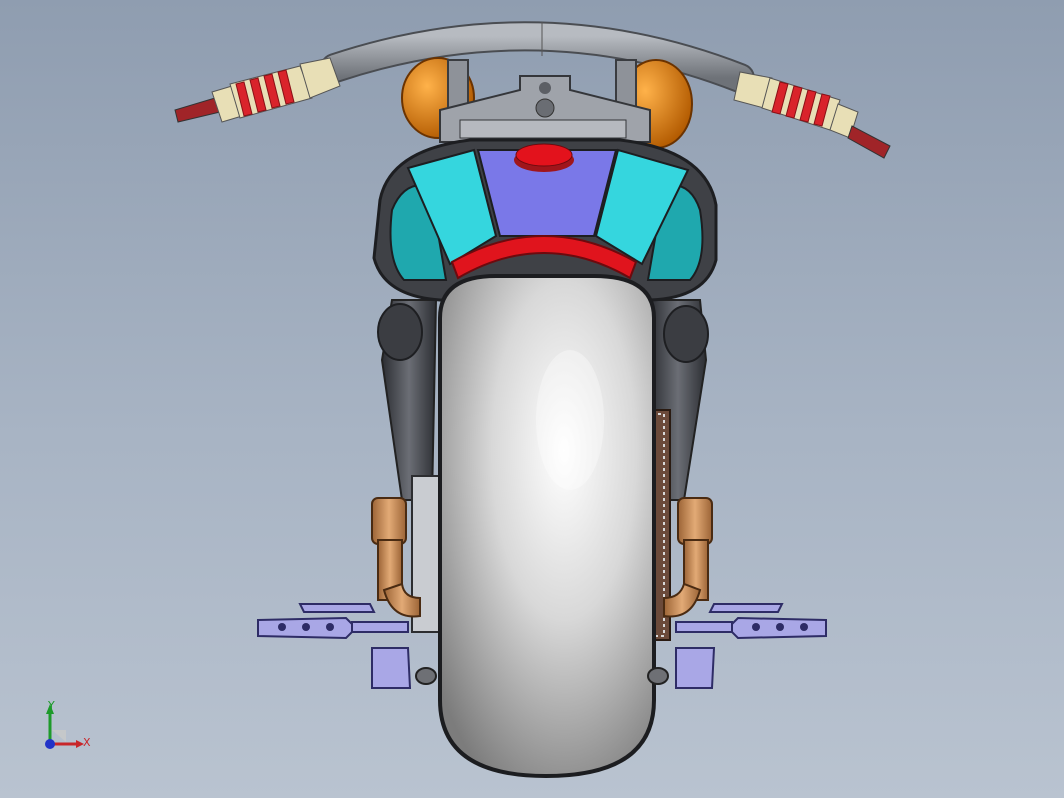 This screenshot has width=1064, height=798. Describe the element at coordinates (334, 646) in the screenshot. I see `left-footpeg` at that location.